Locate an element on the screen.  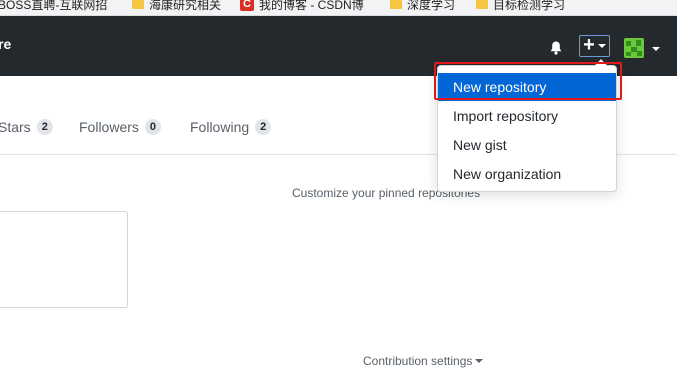
tab-following-label: Following is located at coordinates (220, 127).